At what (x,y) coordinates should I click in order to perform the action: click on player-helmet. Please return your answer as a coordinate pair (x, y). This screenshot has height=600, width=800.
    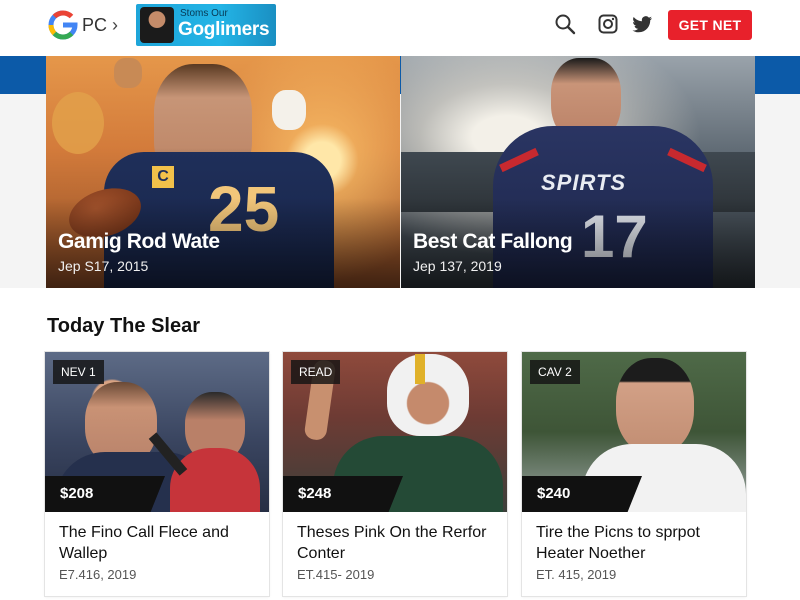
    Looking at the image, I should click on (428, 395).